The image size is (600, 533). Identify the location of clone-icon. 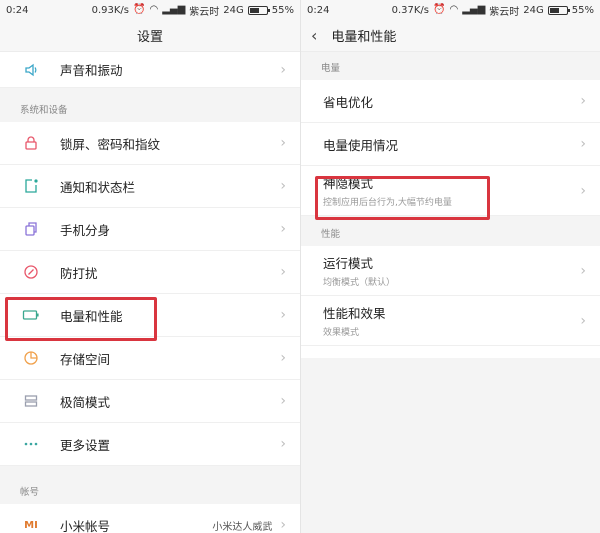
(31, 229).